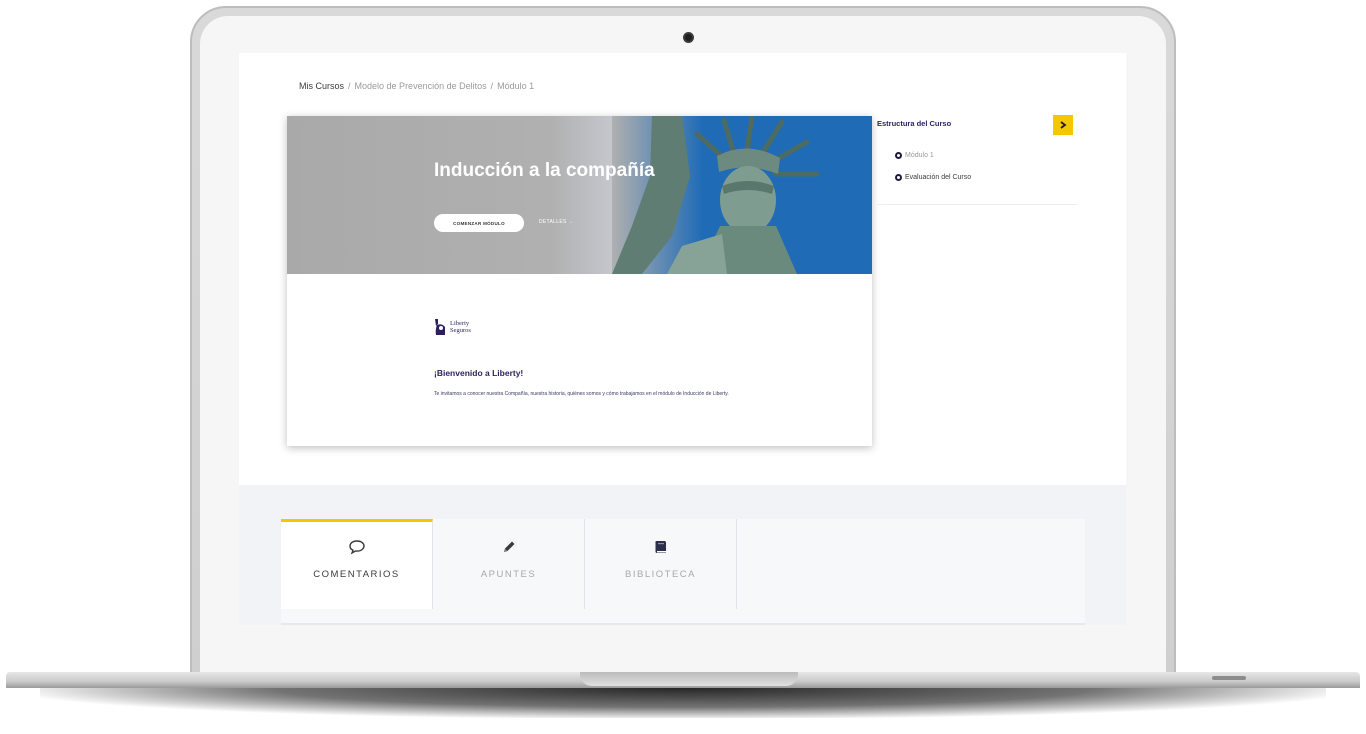  I want to click on structure-item-evaluation: Evaluación del Curso, so click(933, 177).